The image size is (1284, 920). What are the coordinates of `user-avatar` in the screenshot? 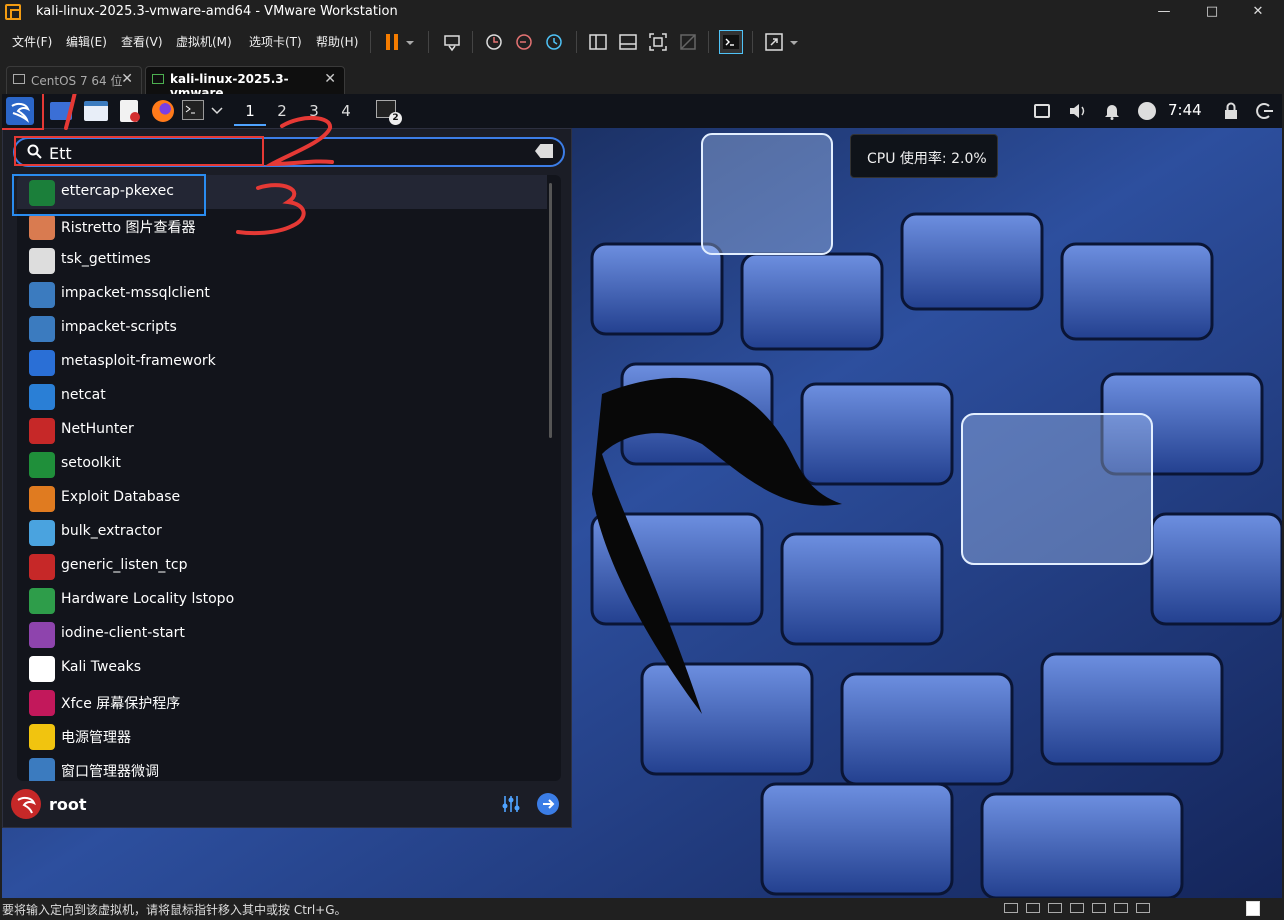 It's located at (26, 804).